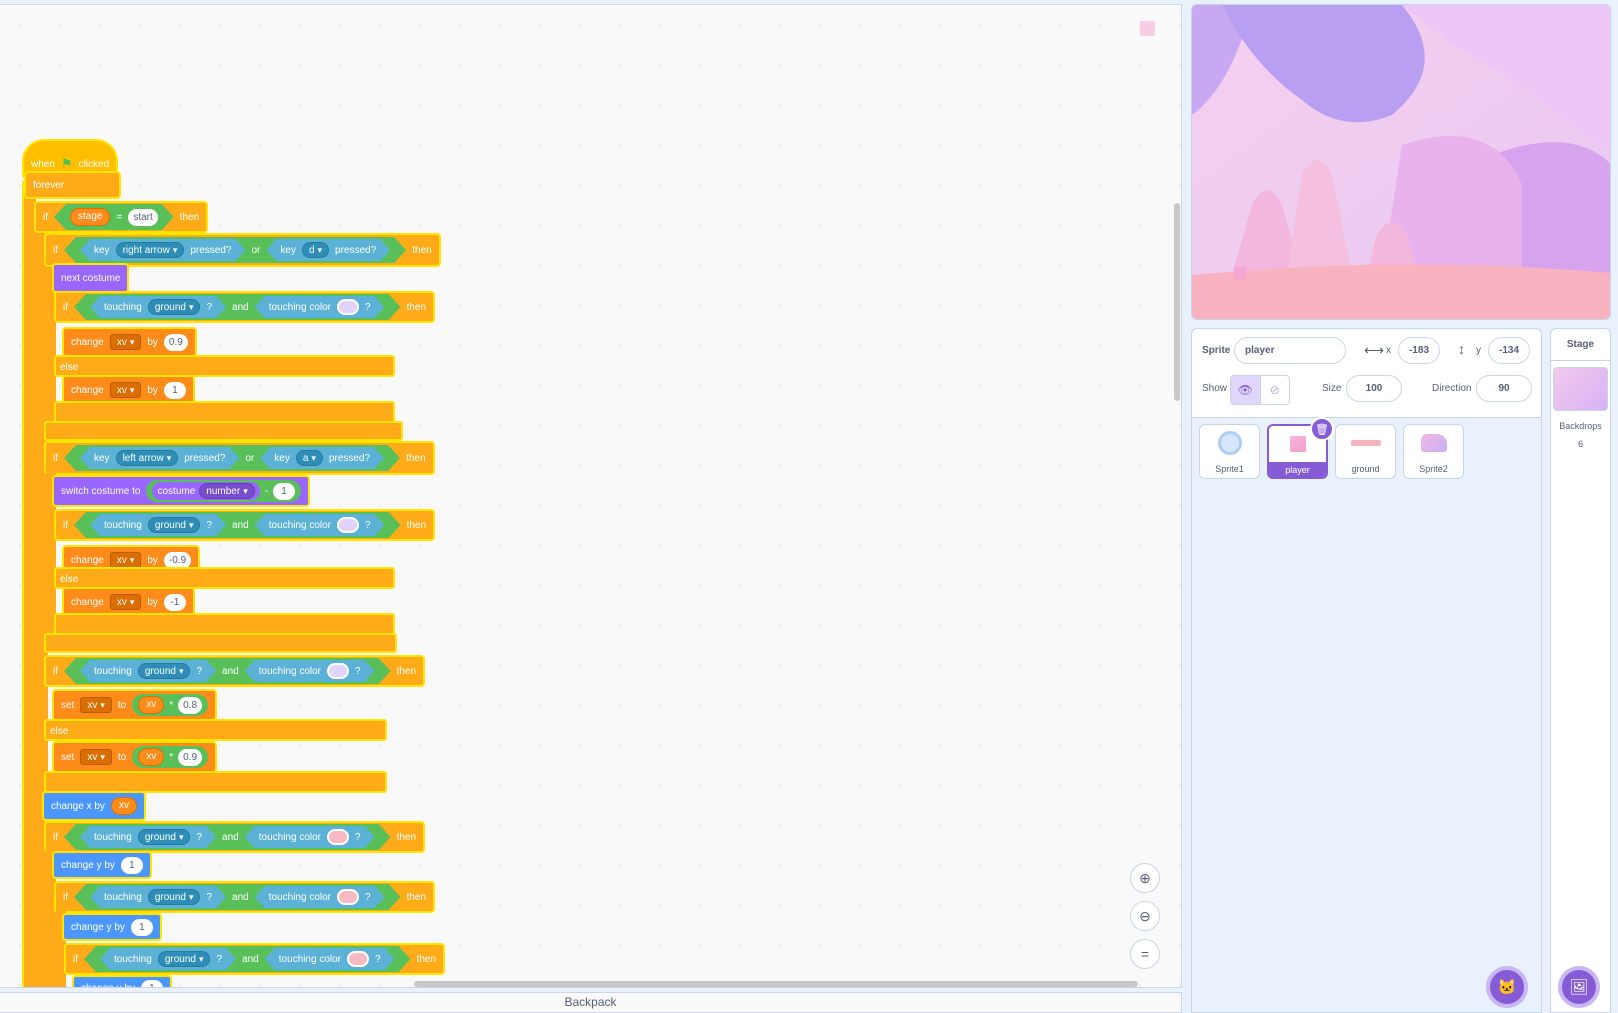  I want to click on forever-block: forever, so click(72, 185).